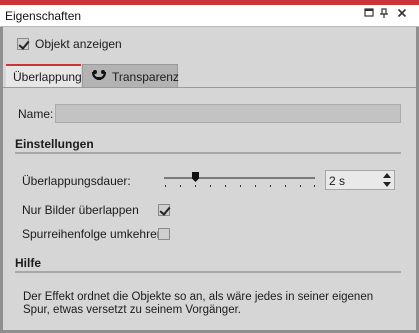  I want to click on spin-down-icon, so click(387, 184).